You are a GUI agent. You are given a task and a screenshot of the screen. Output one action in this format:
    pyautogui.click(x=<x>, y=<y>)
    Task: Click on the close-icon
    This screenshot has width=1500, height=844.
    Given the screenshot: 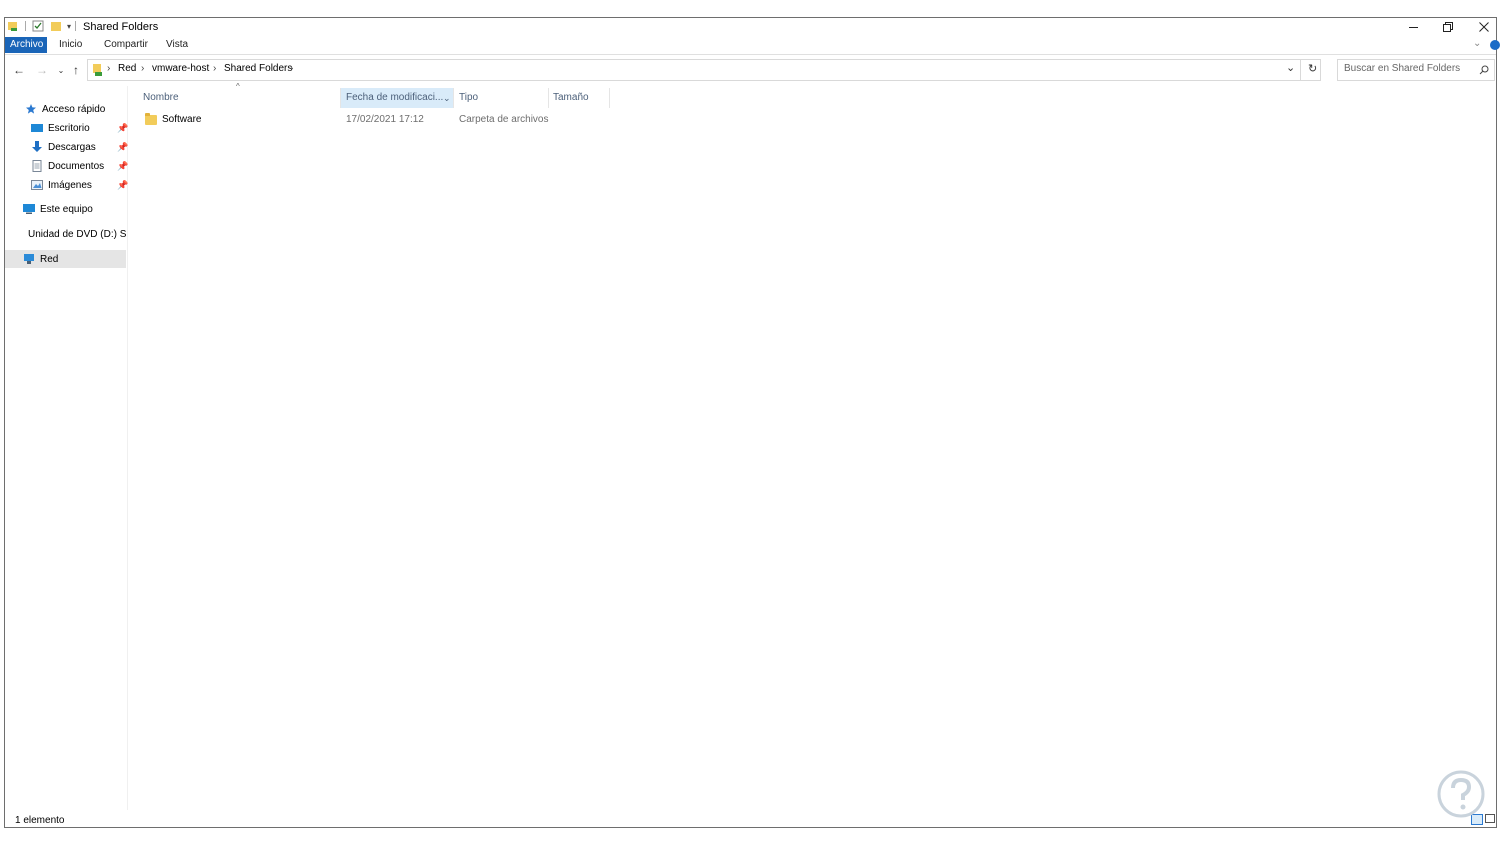 What is the action you would take?
    pyautogui.click(x=1484, y=27)
    